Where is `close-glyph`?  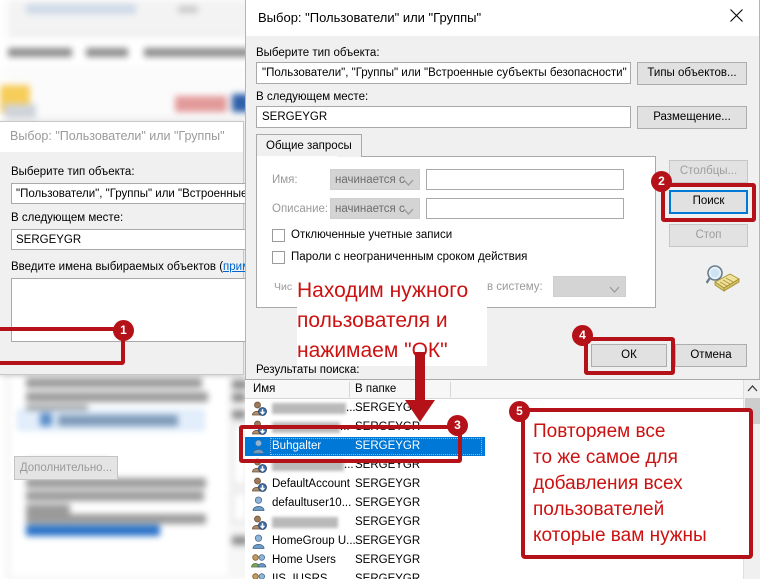
close-glyph is located at coordinates (736, 15).